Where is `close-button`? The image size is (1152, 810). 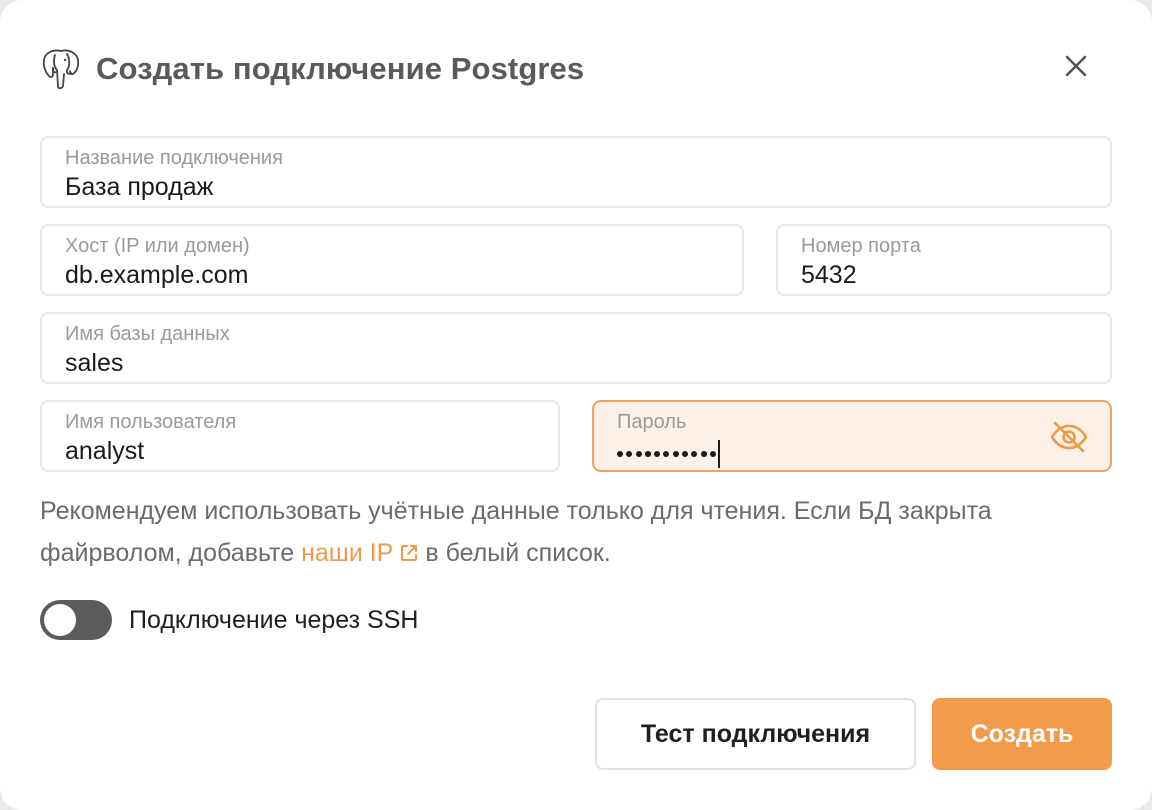 close-button is located at coordinates (1076, 68).